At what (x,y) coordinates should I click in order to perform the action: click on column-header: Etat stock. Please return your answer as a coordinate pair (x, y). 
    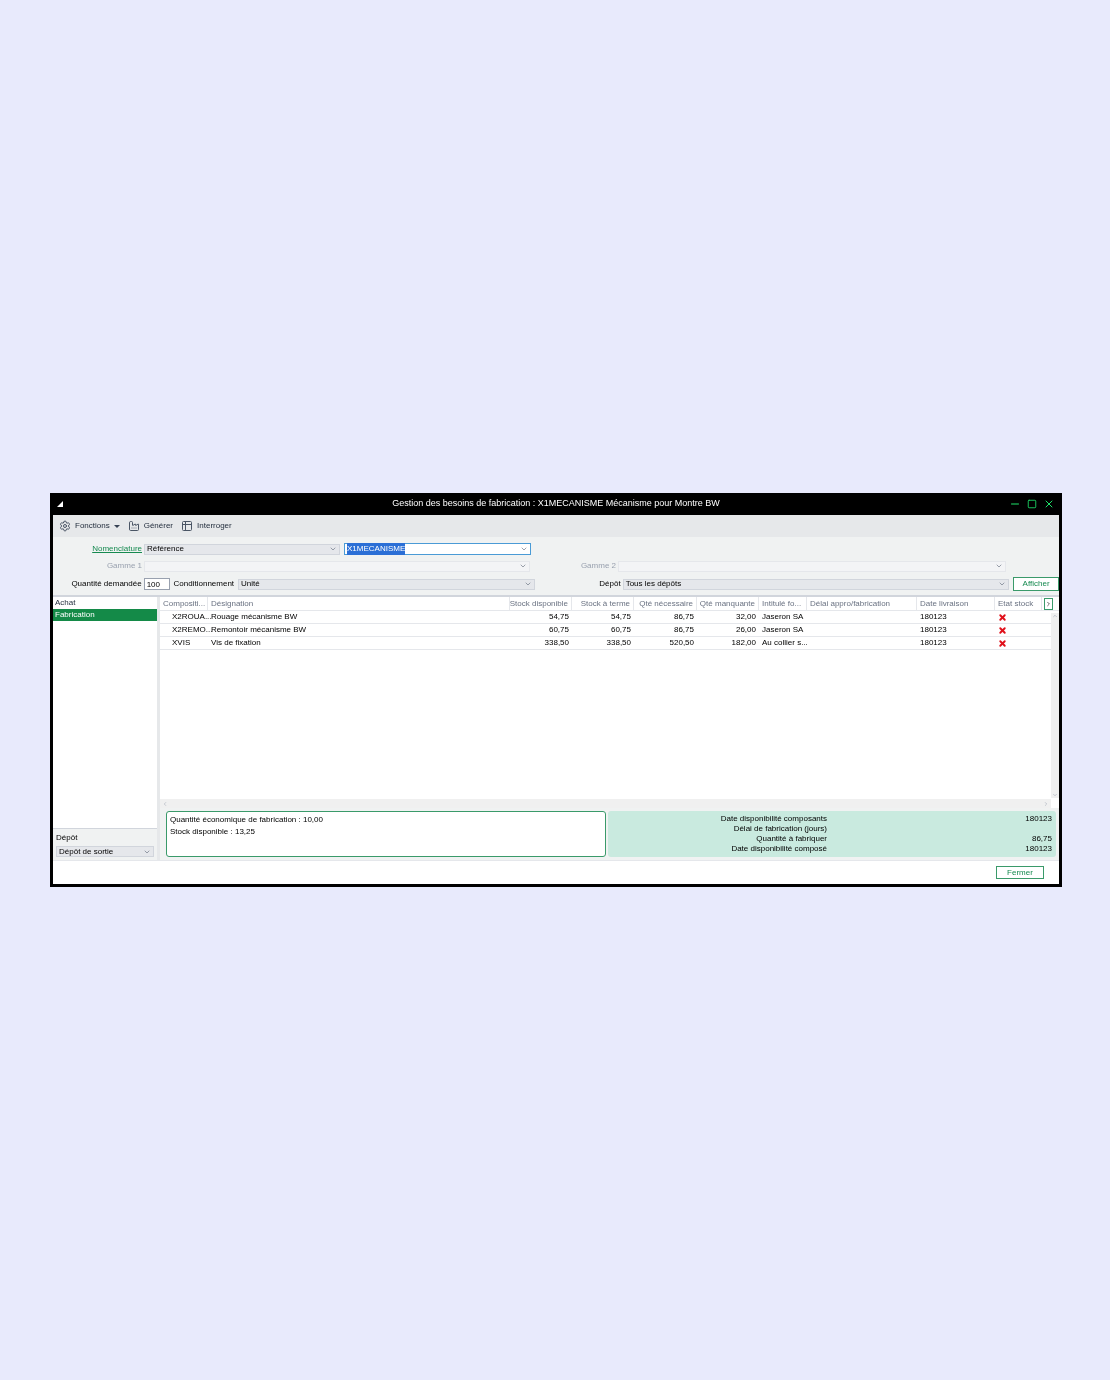
    Looking at the image, I should click on (1018, 603).